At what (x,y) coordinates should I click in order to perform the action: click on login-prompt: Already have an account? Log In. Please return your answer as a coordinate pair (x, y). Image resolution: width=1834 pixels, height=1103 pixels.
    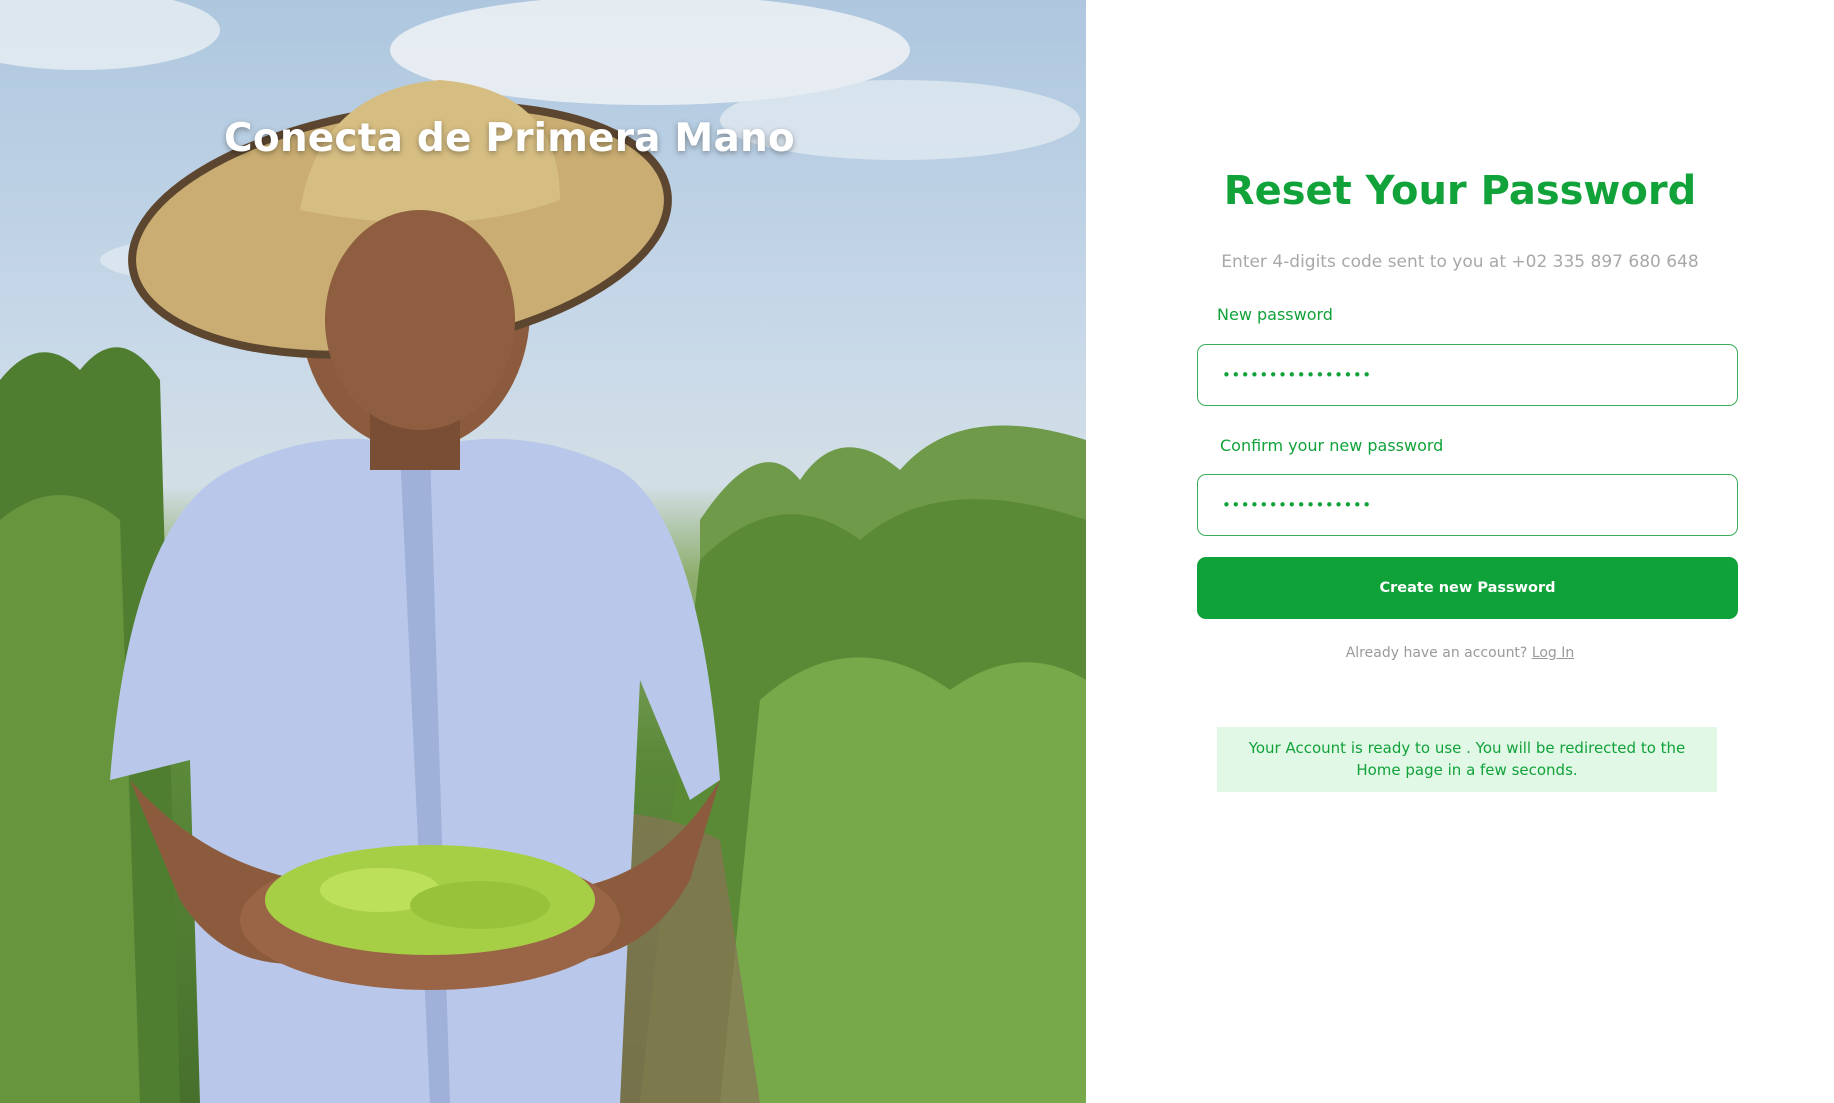
    Looking at the image, I should click on (1460, 653).